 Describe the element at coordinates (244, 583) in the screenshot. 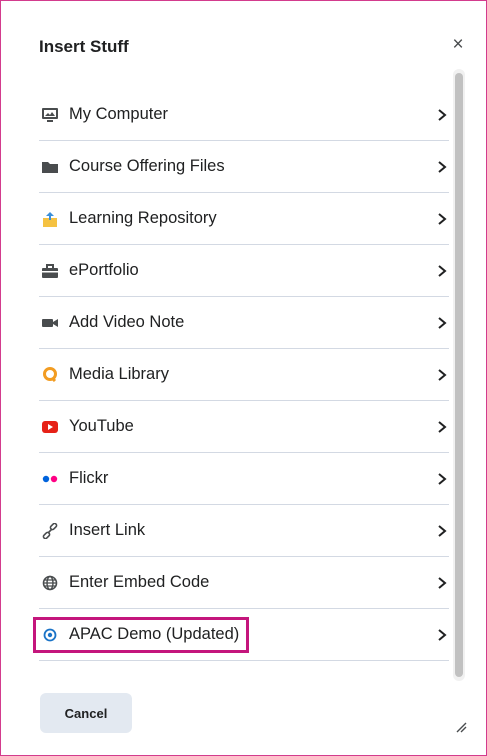

I see `list-item-enter-embed-code: Enter Embed Code` at that location.